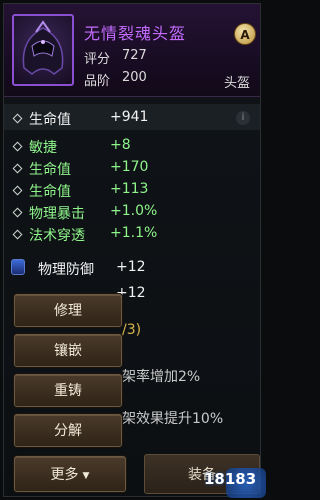 Image resolution: width=320 pixels, height=500 pixels. Describe the element at coordinates (115, 79) in the screenshot. I see `level-row: 品阶 200` at that location.